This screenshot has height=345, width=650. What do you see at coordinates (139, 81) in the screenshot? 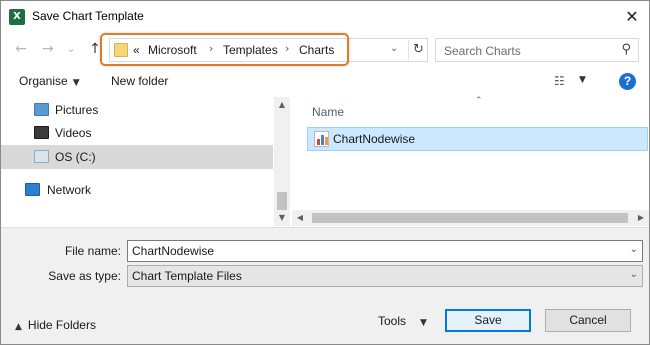
I see `new-folder-button: New folder` at bounding box center [139, 81].